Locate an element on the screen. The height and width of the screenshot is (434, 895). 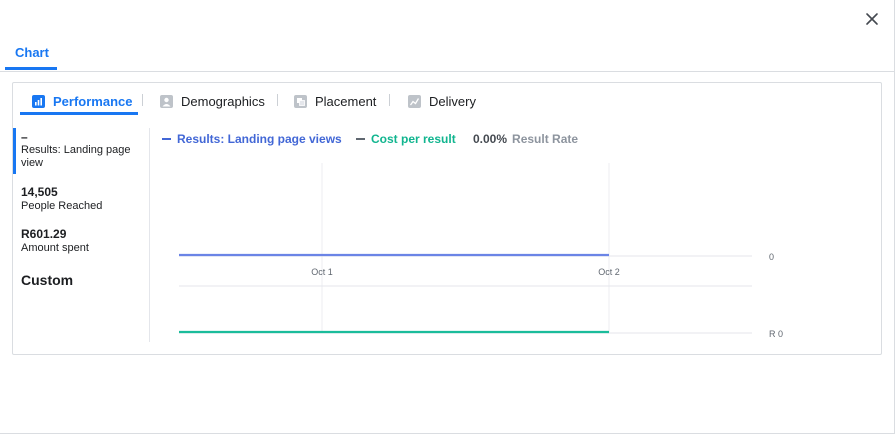
active-tab-indicator is located at coordinates (31, 68).